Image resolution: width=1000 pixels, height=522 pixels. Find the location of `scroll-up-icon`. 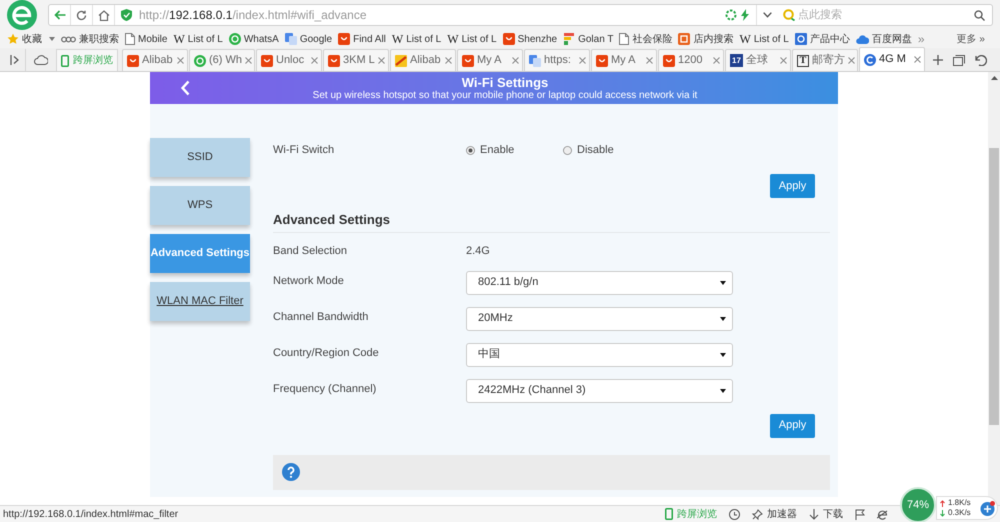

scroll-up-icon is located at coordinates (994, 78).